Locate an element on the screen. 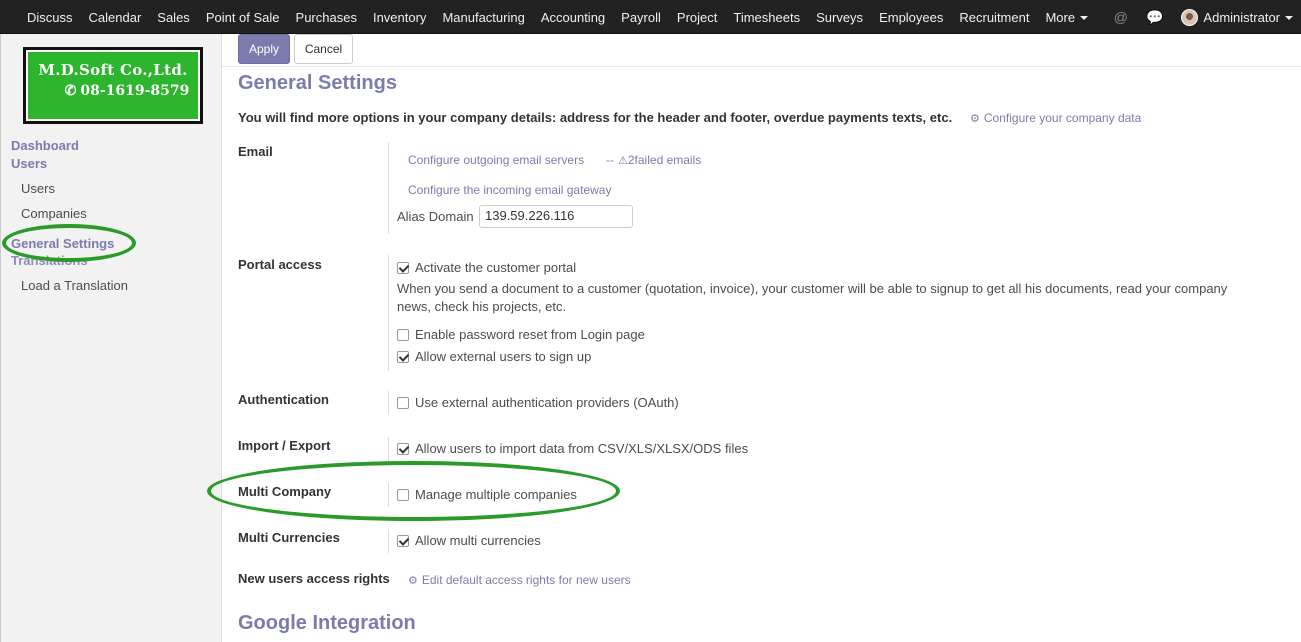  company-logo: M.D.Soft Co.,Ltd. ✆ 08-1619-8579 is located at coordinates (113, 85).